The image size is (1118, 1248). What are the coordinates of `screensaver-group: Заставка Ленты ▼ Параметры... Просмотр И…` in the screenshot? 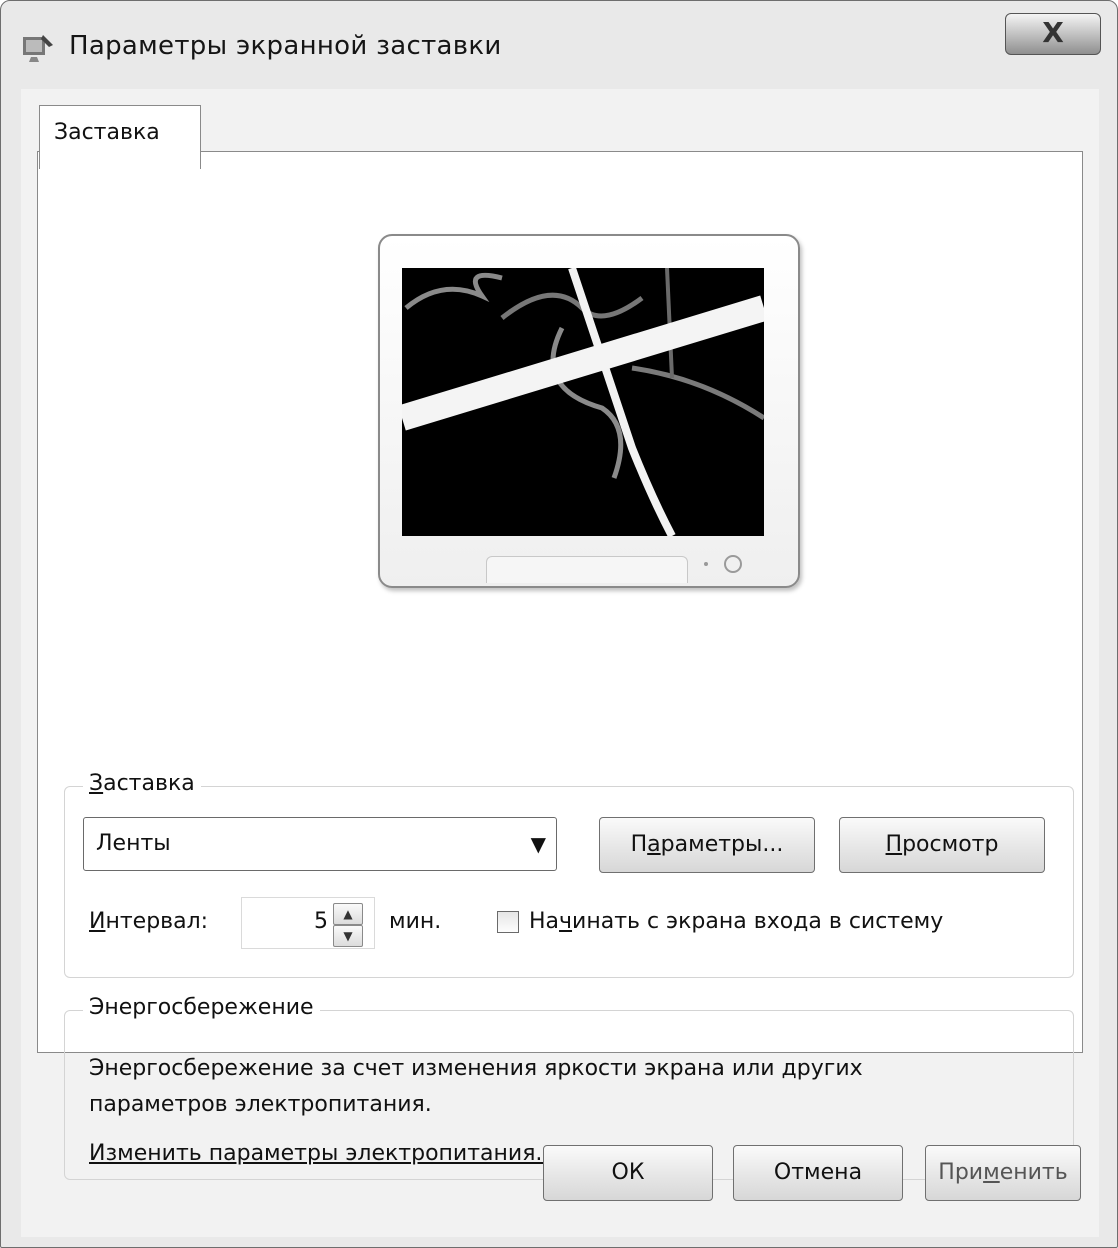 It's located at (569, 874).